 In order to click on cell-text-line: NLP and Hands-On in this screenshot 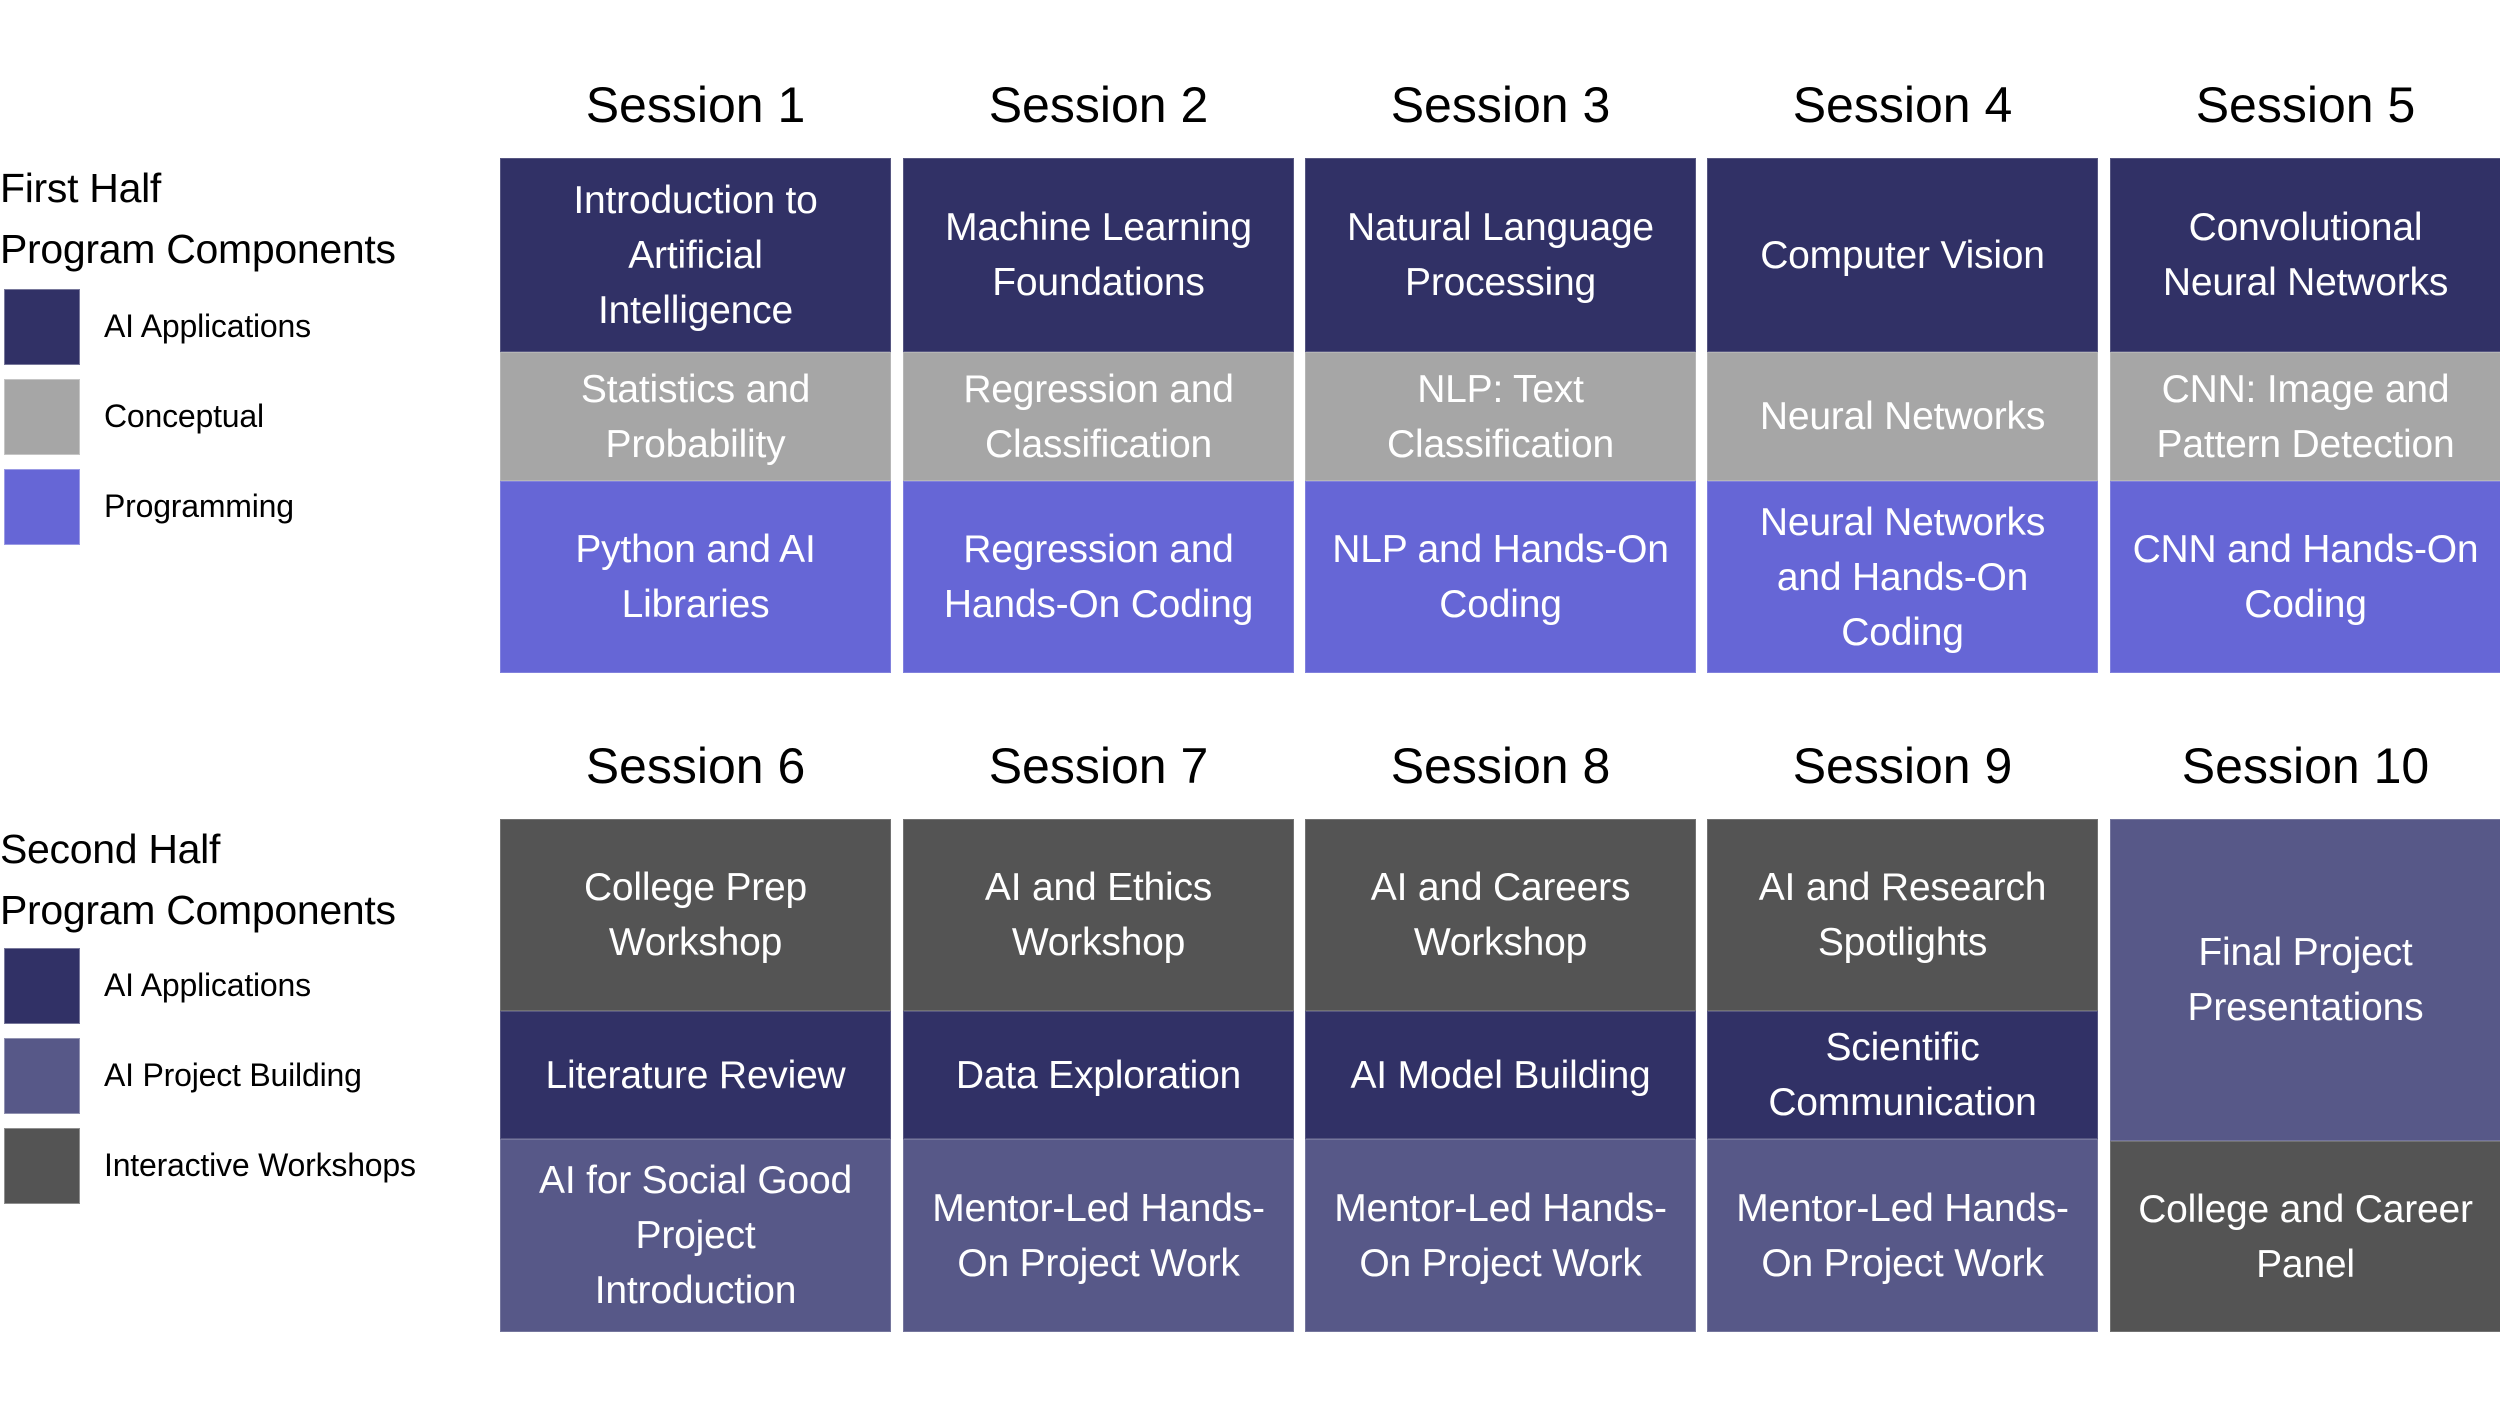, I will do `click(1500, 549)`.